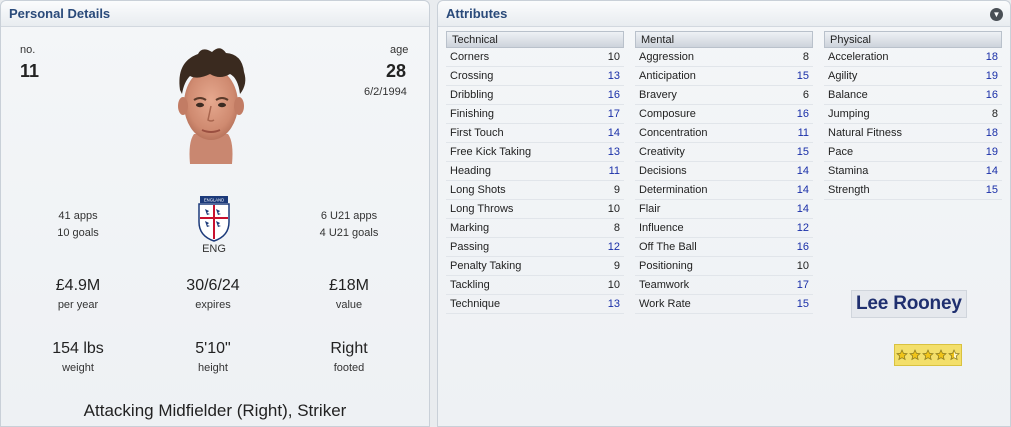 This screenshot has width=1011, height=427. What do you see at coordinates (535, 190) in the screenshot?
I see `attribute-row: Long Shots 9` at bounding box center [535, 190].